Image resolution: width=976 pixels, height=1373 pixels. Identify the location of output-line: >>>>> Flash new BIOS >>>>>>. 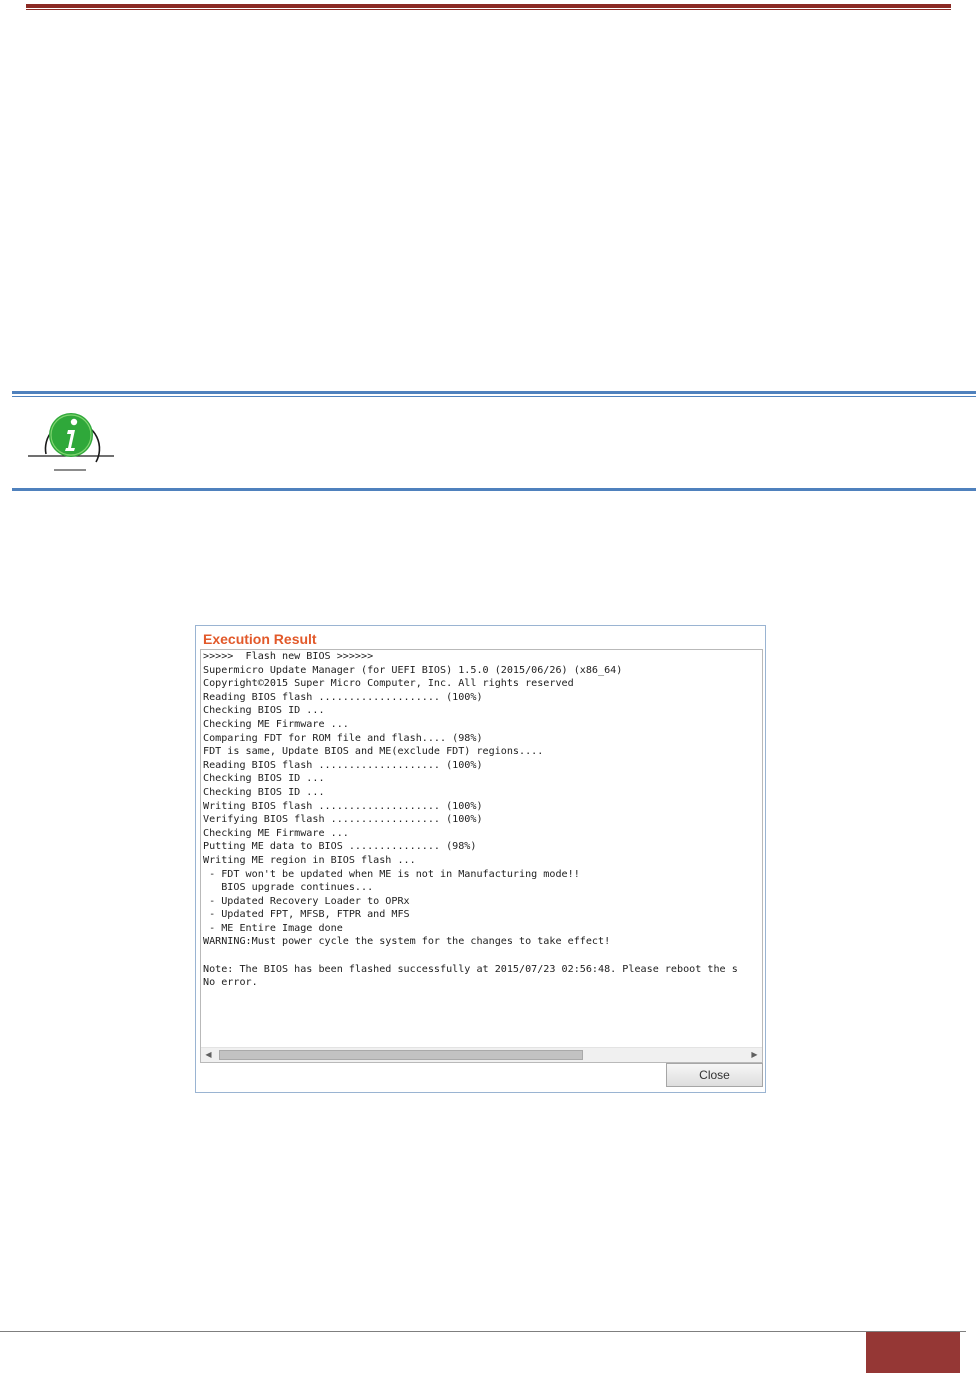
(288, 656).